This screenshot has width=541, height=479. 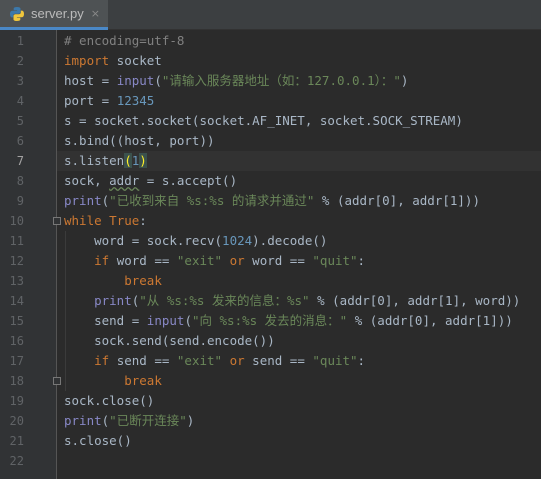 I want to click on code-text: host = input("请输入服务器地址（如：127.0.0.1）："), so click(x=236, y=81).